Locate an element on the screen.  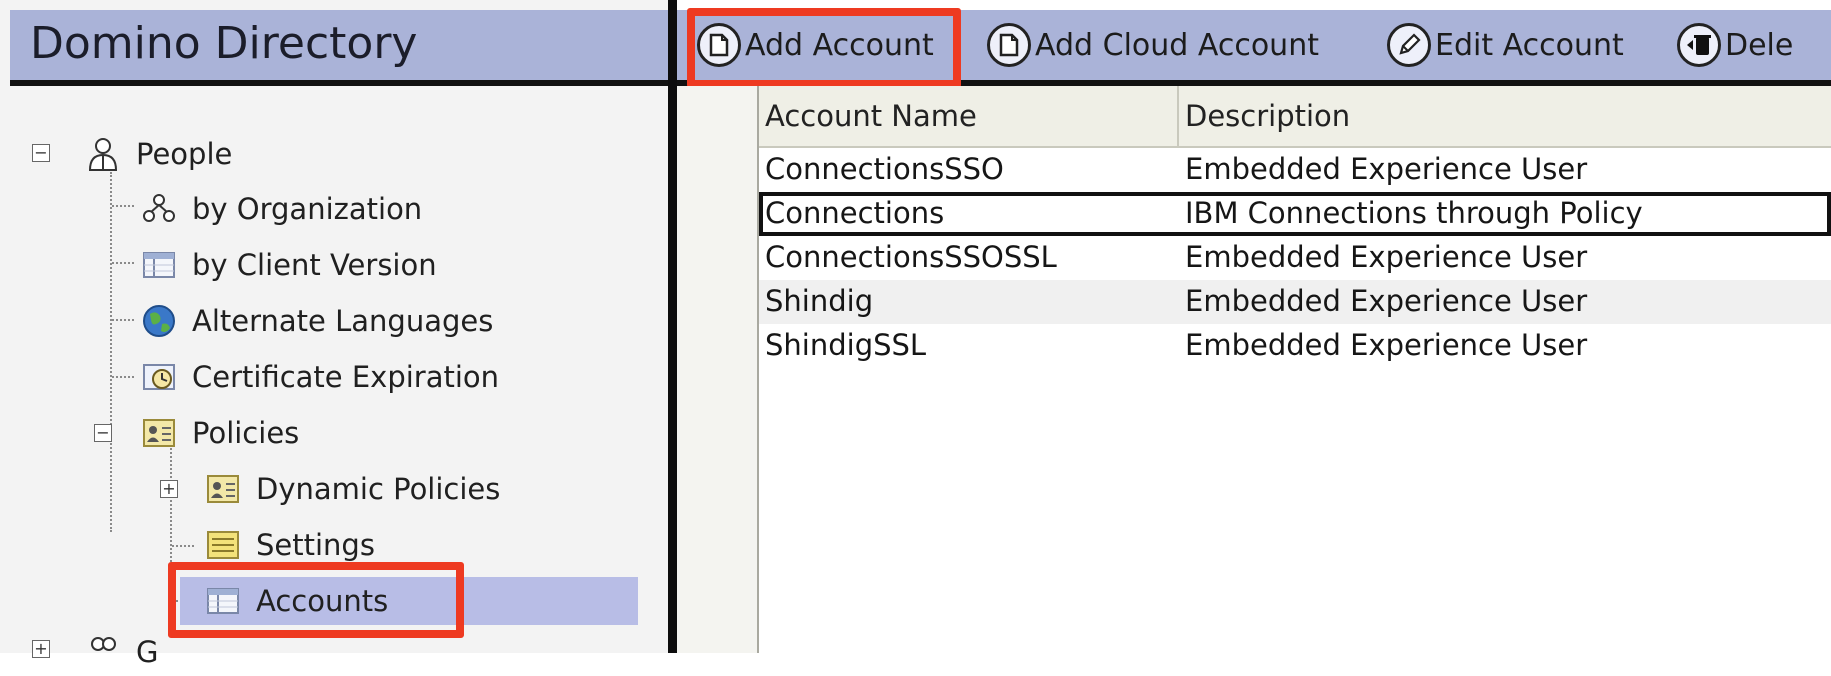
column-header-row: Account Name Description is located at coordinates (1295, 117).